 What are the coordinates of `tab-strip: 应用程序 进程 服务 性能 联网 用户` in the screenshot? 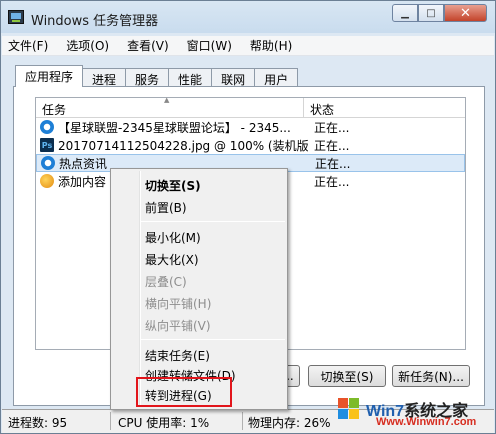 It's located at (157, 76).